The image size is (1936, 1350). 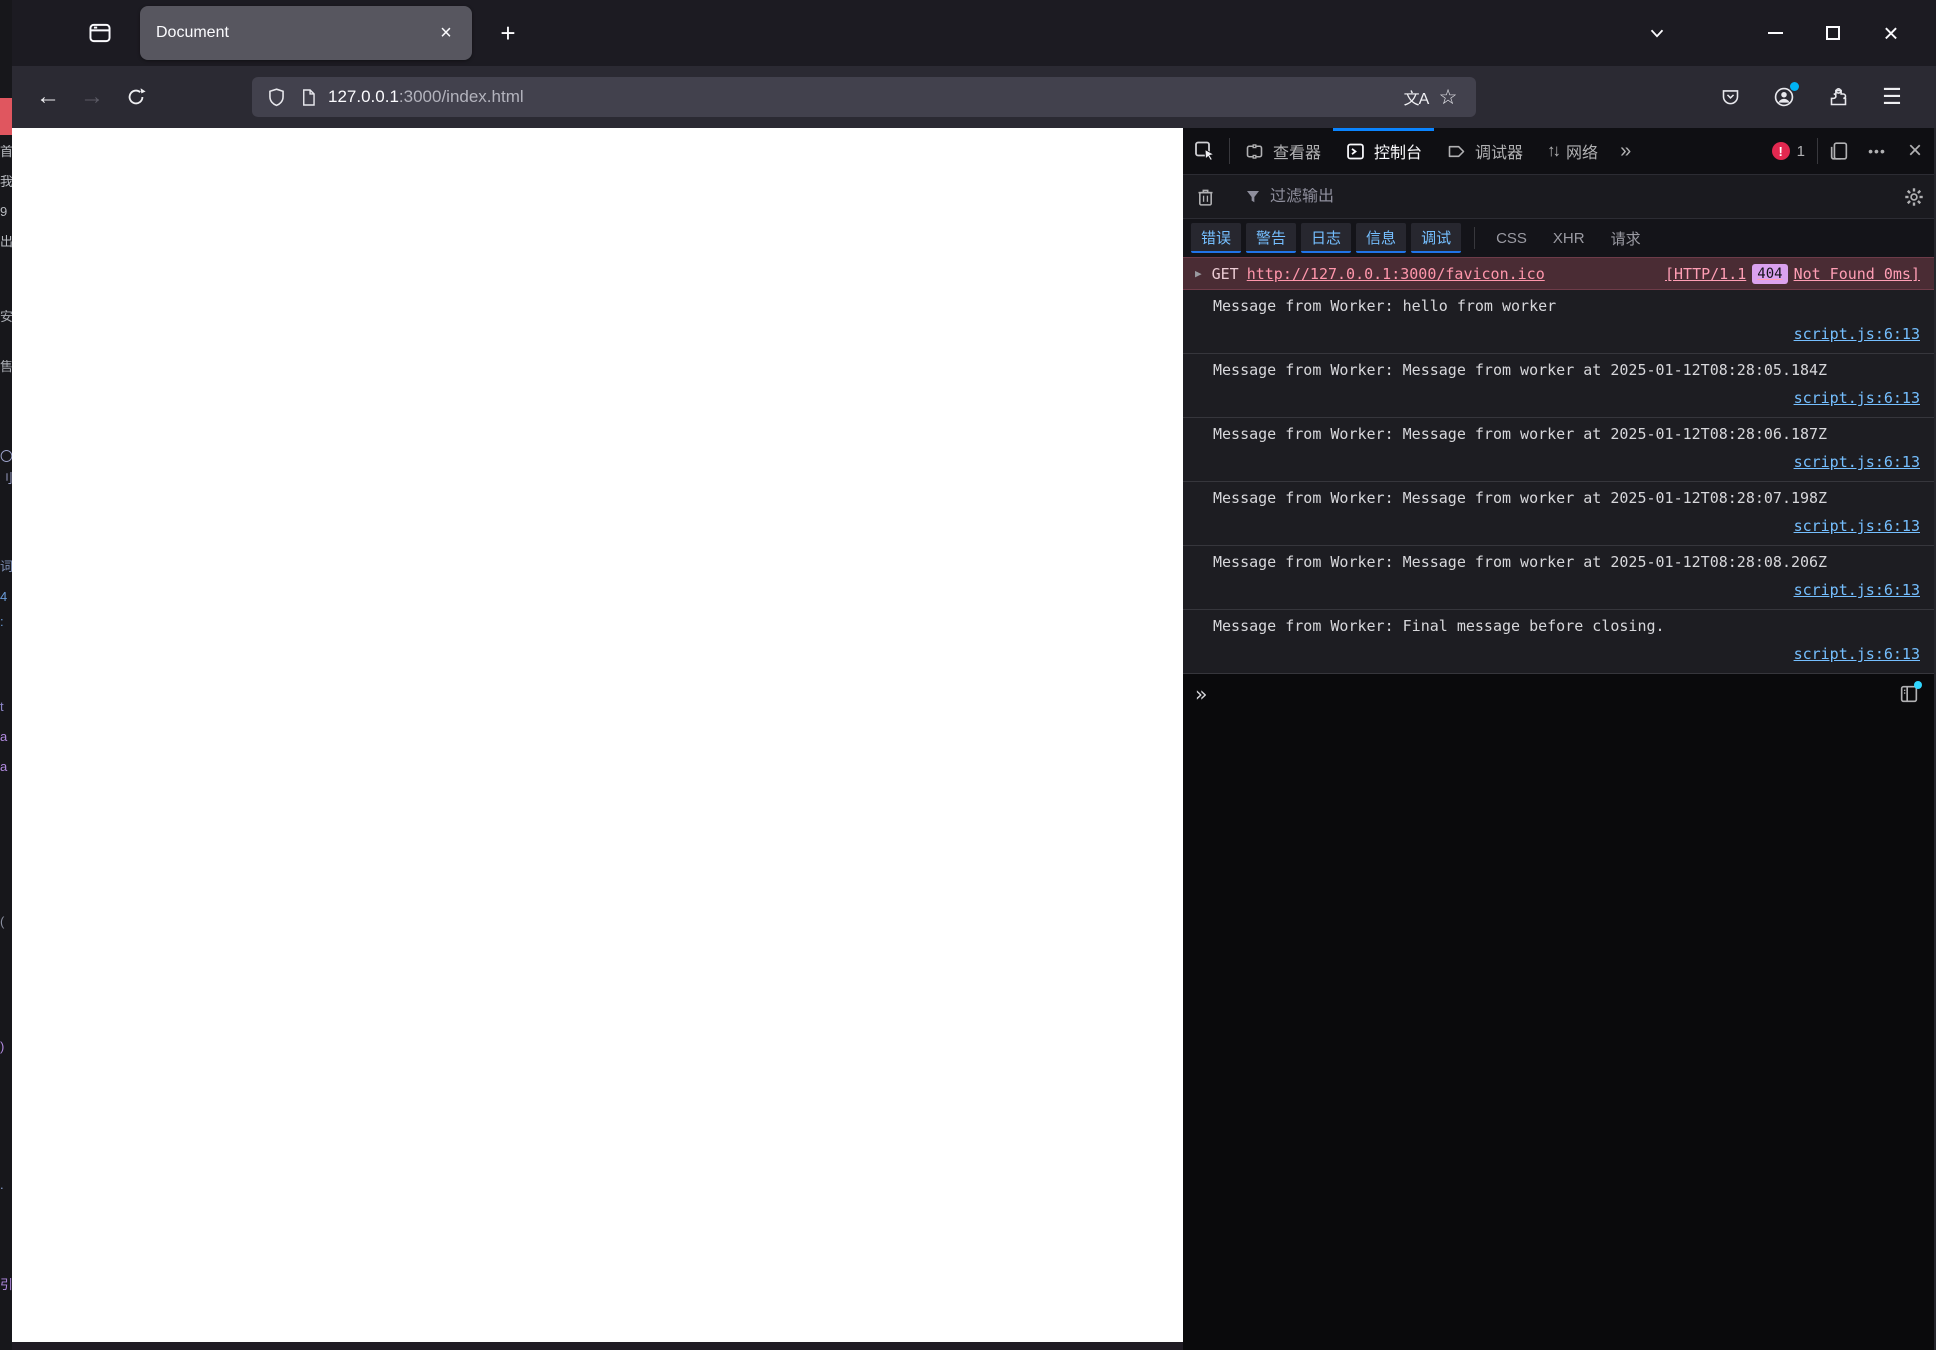 What do you see at coordinates (1625, 151) in the screenshot?
I see `more-tabs-button: »` at bounding box center [1625, 151].